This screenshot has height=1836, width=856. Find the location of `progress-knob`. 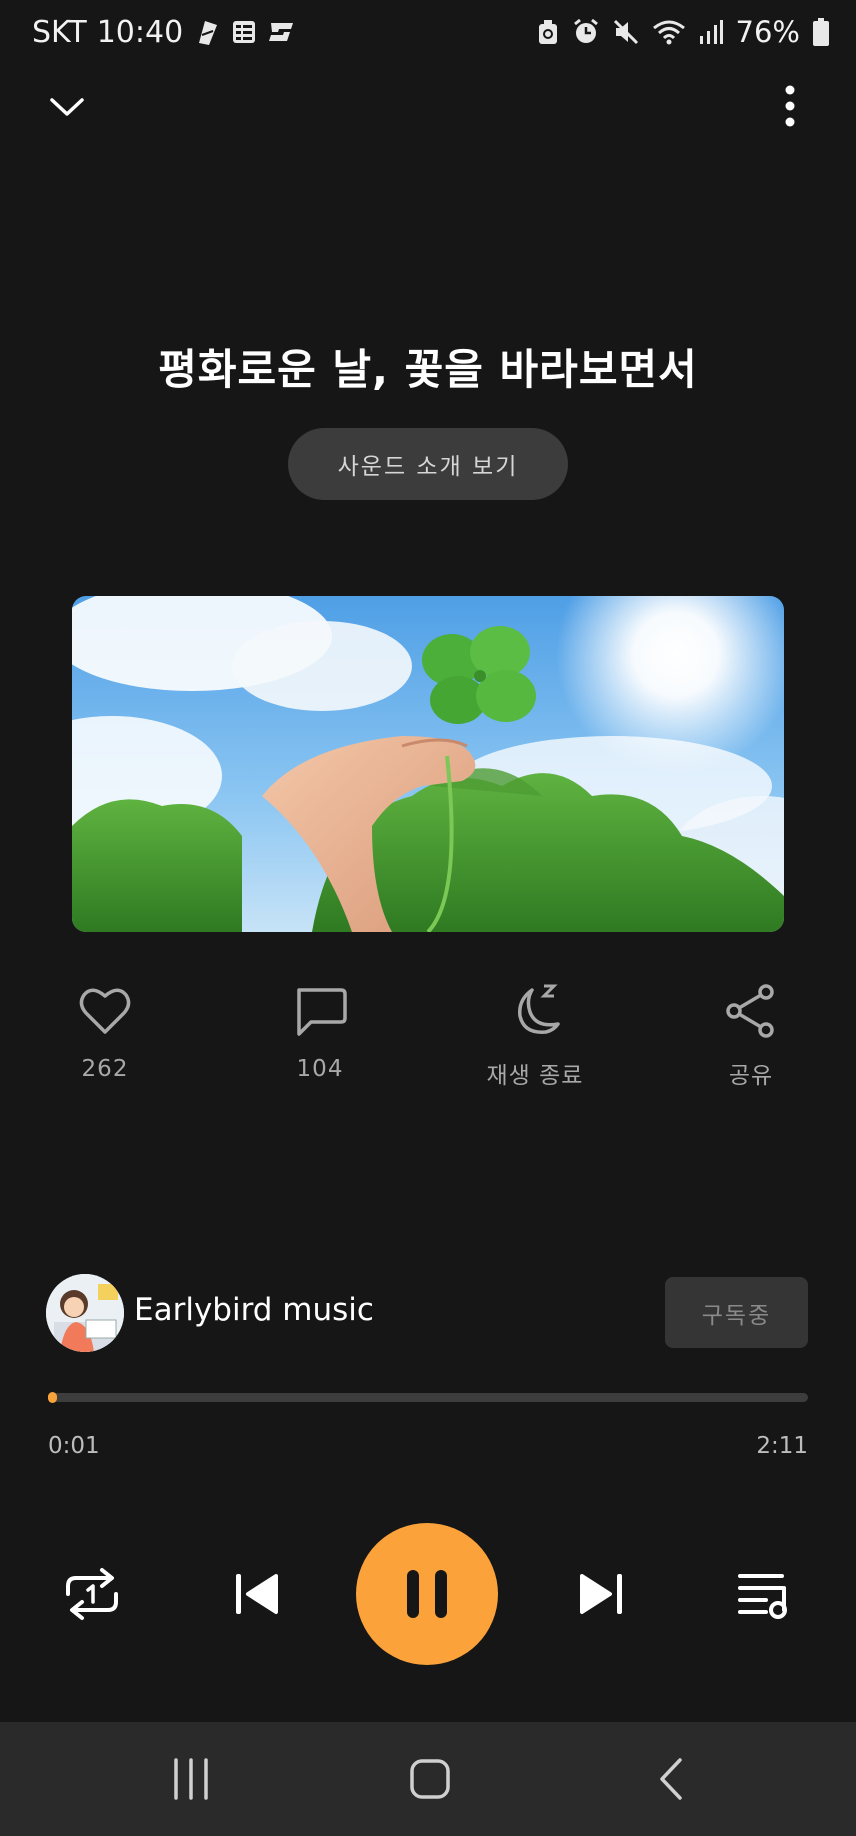

progress-knob is located at coordinates (52, 1397).